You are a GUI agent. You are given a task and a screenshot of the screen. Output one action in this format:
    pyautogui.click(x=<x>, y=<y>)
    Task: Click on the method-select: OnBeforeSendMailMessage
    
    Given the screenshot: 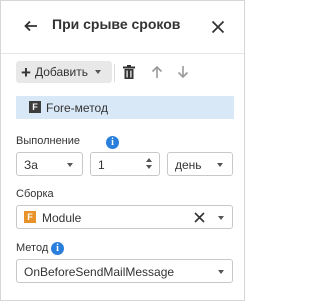 What is the action you would take?
    pyautogui.click(x=124, y=271)
    